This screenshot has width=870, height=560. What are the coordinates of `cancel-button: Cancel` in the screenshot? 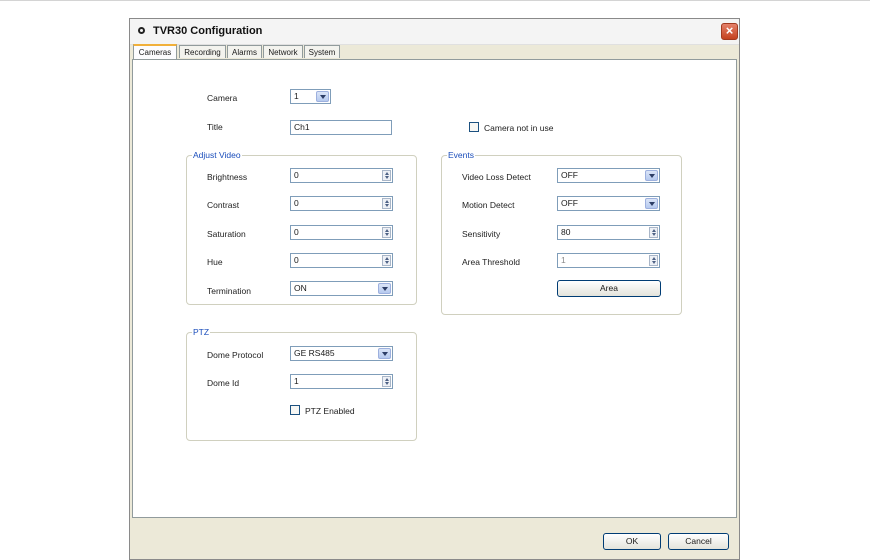 It's located at (698, 541).